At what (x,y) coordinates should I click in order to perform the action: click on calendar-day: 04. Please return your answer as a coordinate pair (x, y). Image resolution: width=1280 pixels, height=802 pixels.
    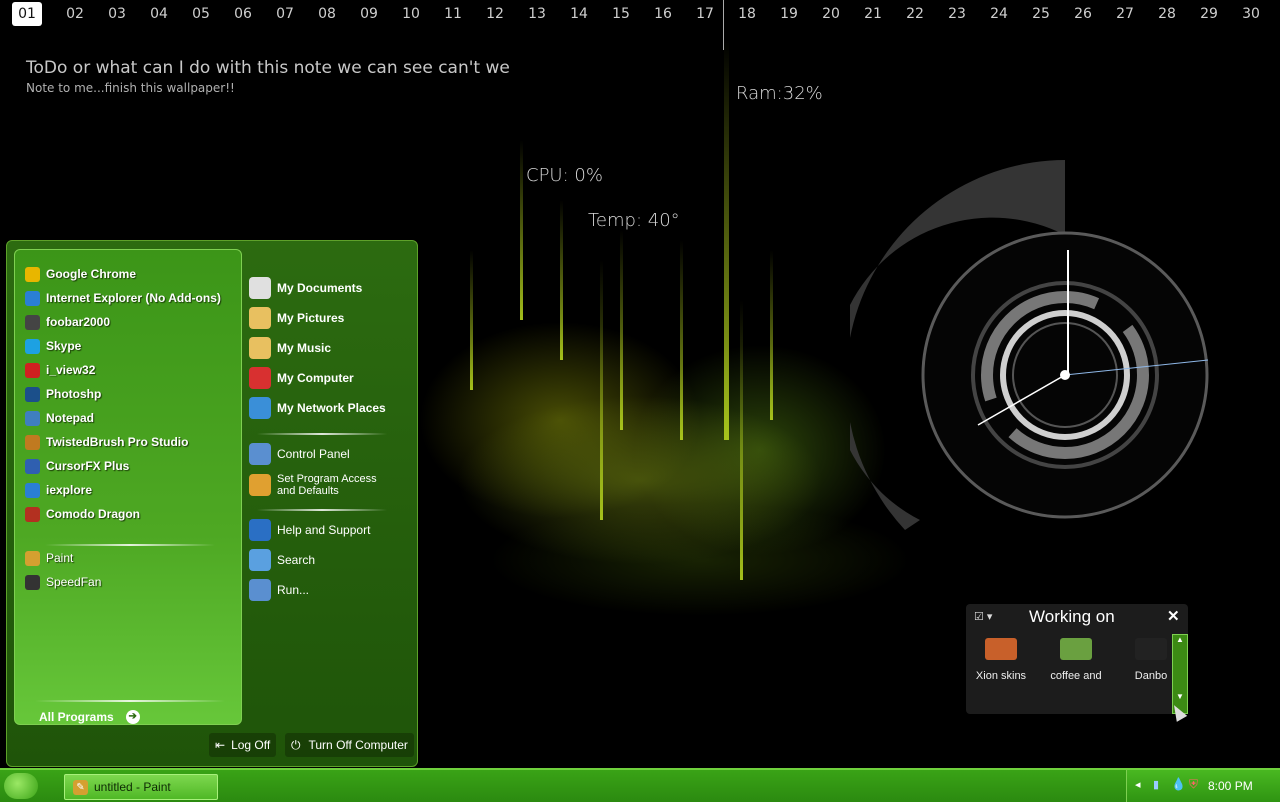
    Looking at the image, I should click on (159, 14).